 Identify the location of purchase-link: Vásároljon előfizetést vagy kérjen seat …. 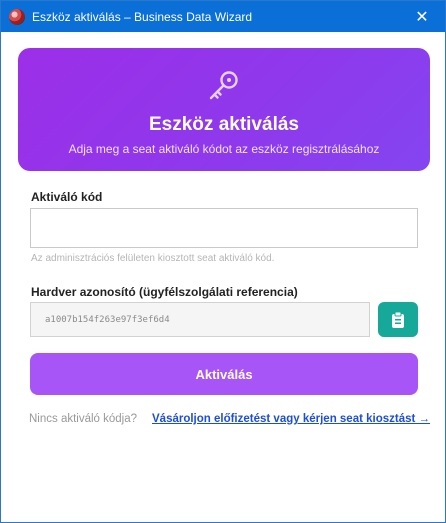
(291, 419).